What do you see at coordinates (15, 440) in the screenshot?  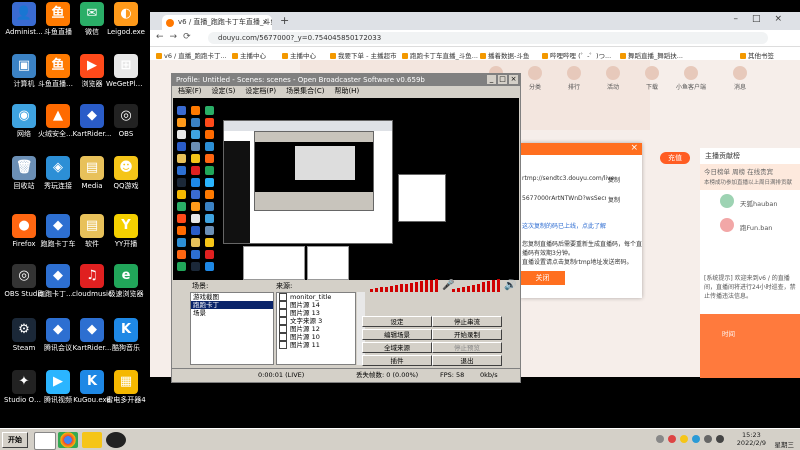 I see `start-button: 开始` at bounding box center [15, 440].